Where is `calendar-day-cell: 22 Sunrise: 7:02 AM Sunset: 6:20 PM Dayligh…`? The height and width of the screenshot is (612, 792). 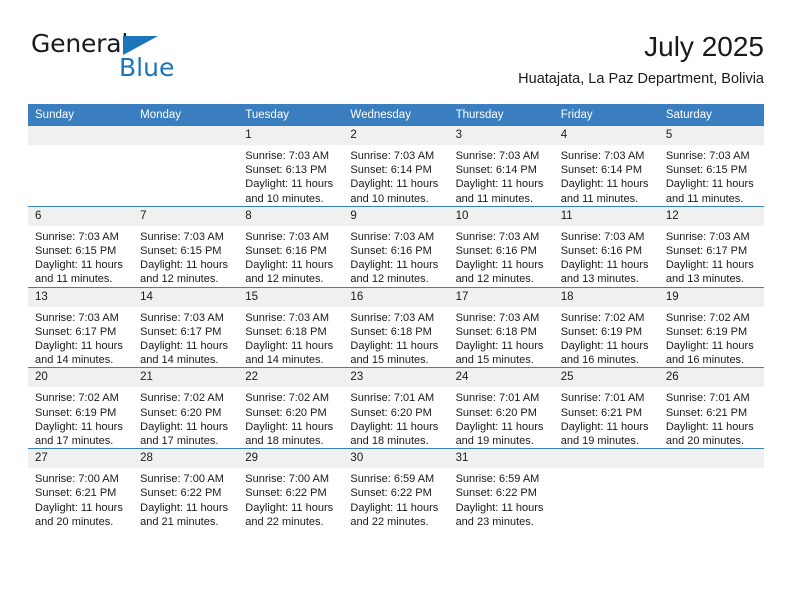 calendar-day-cell: 22 Sunrise: 7:02 AM Sunset: 6:20 PM Dayligh… is located at coordinates (291, 408).